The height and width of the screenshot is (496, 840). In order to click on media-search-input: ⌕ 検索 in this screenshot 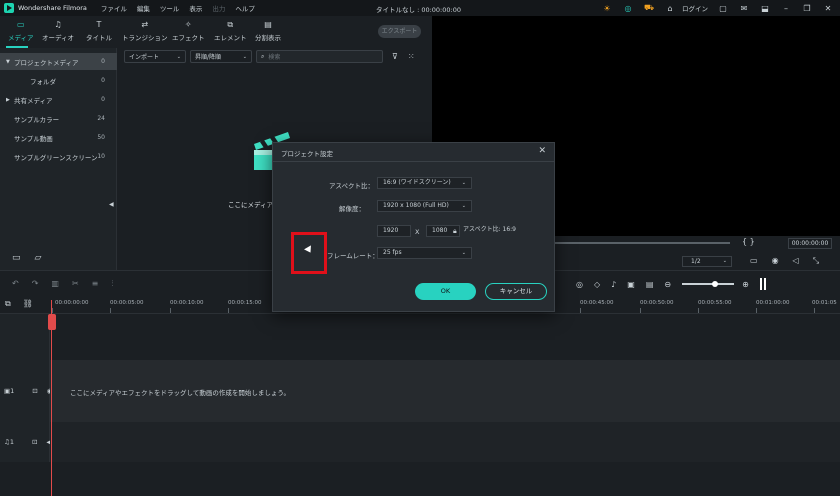, I will do `click(319, 56)`.